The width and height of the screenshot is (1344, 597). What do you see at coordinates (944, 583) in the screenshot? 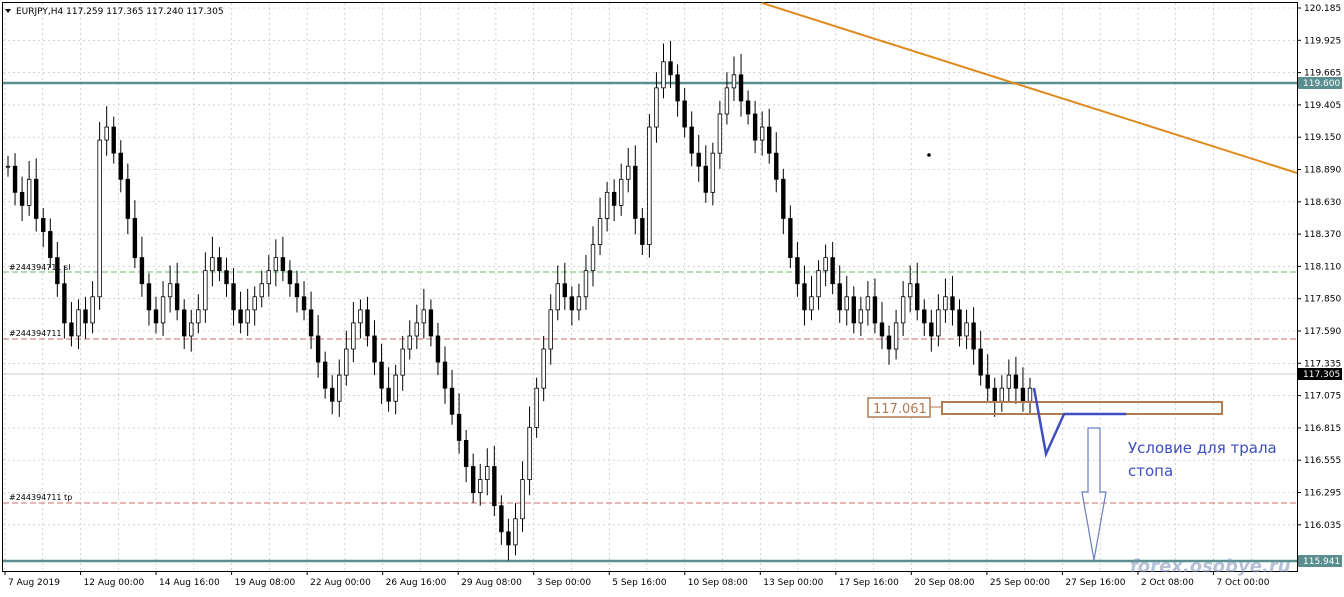
I see `time-label: 20 Sep 08:00` at bounding box center [944, 583].